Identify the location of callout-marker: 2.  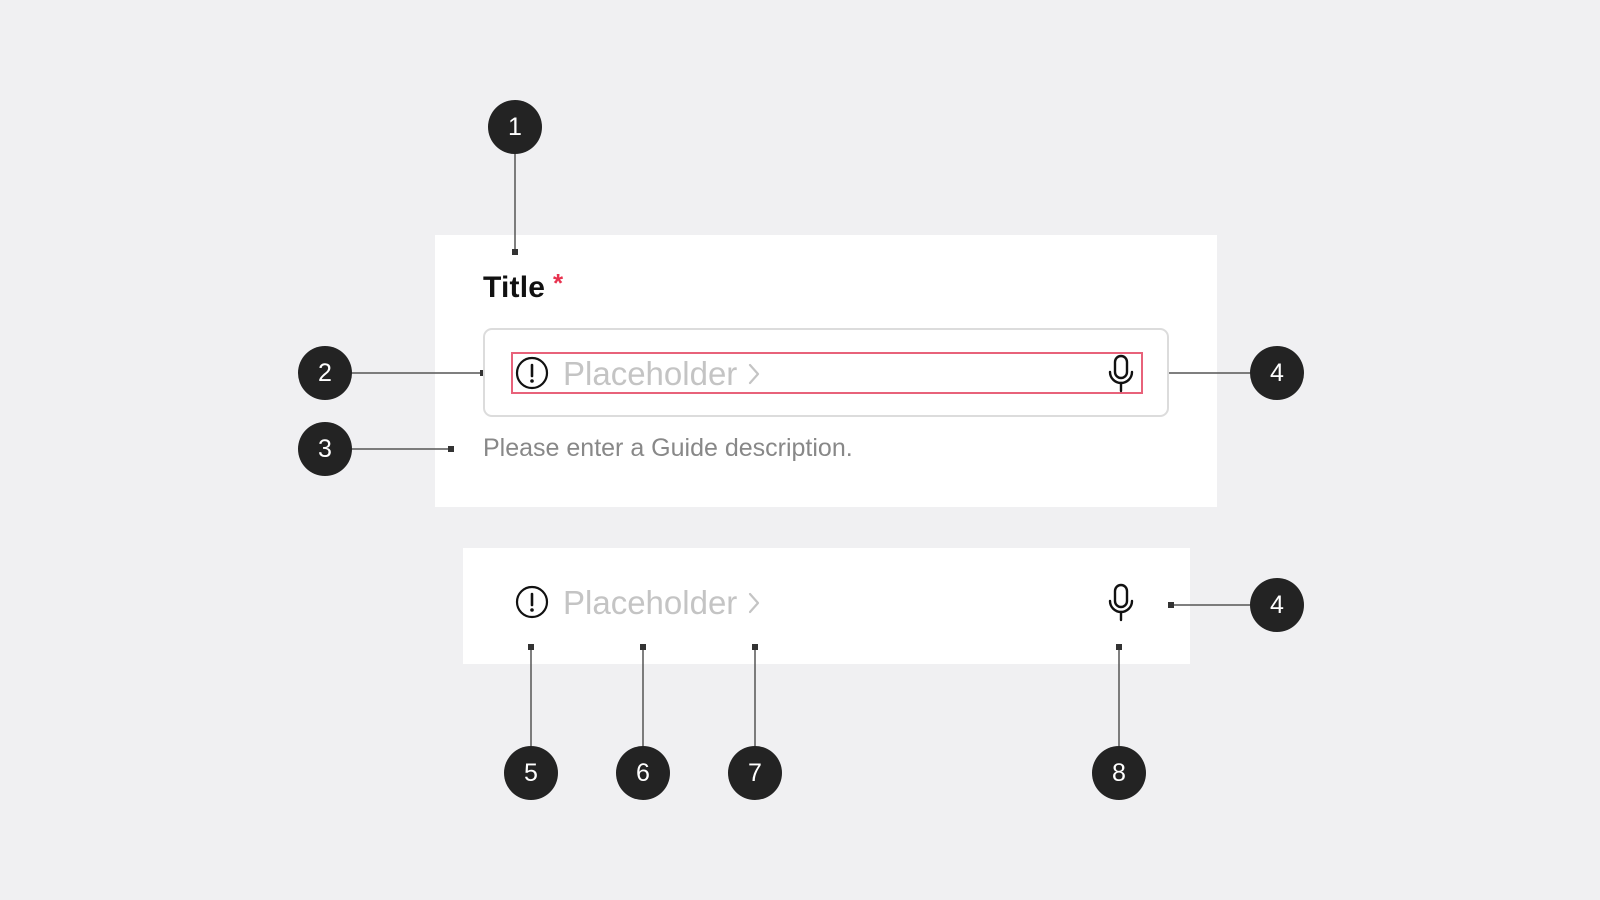
(325, 373).